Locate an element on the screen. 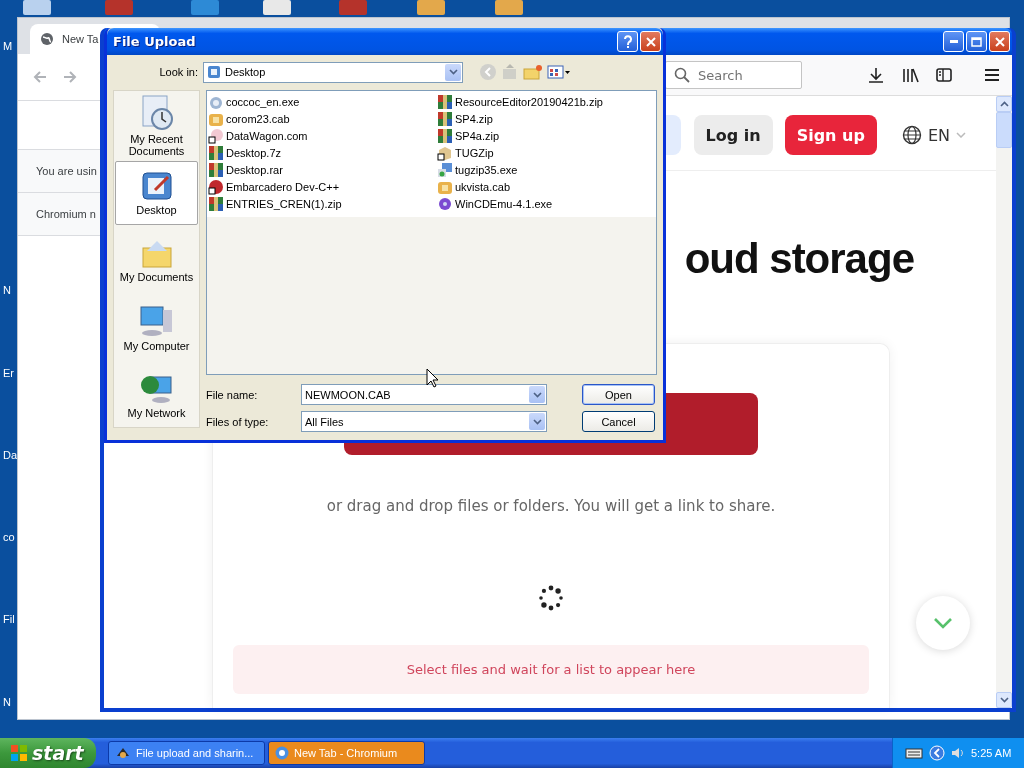 Image resolution: width=1024 pixels, height=768 pixels. help-icon is located at coordinates (627, 41).